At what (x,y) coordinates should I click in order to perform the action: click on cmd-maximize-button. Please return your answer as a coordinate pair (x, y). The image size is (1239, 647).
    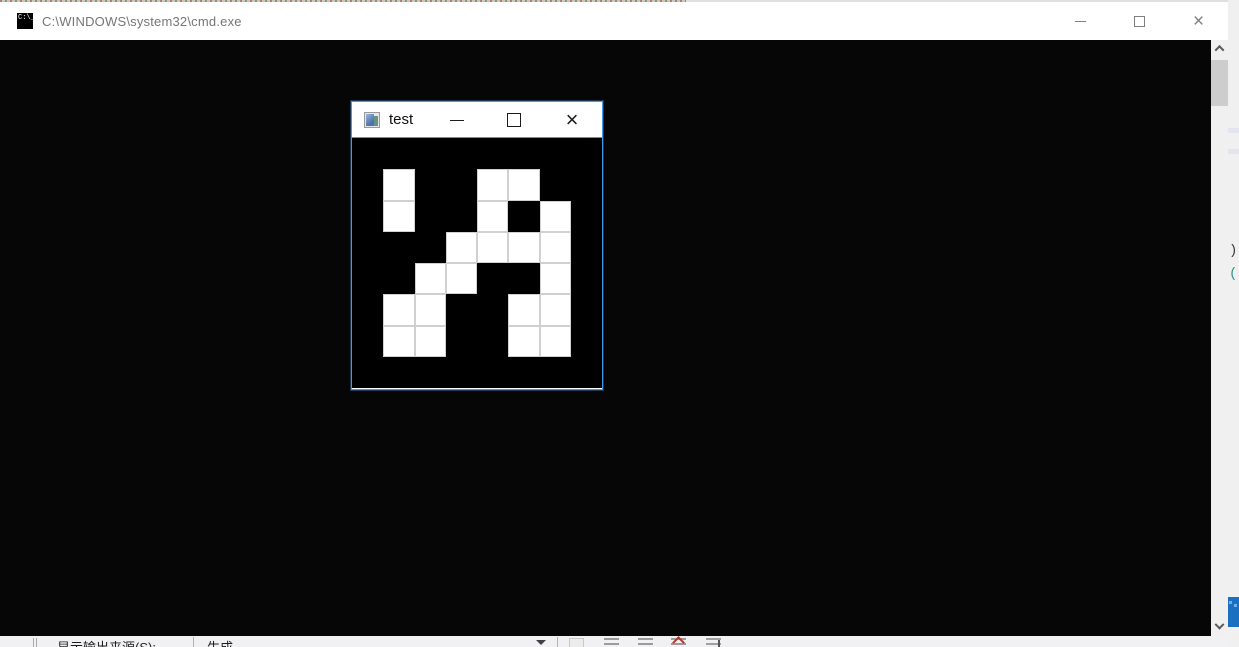
    Looking at the image, I should click on (1139, 21).